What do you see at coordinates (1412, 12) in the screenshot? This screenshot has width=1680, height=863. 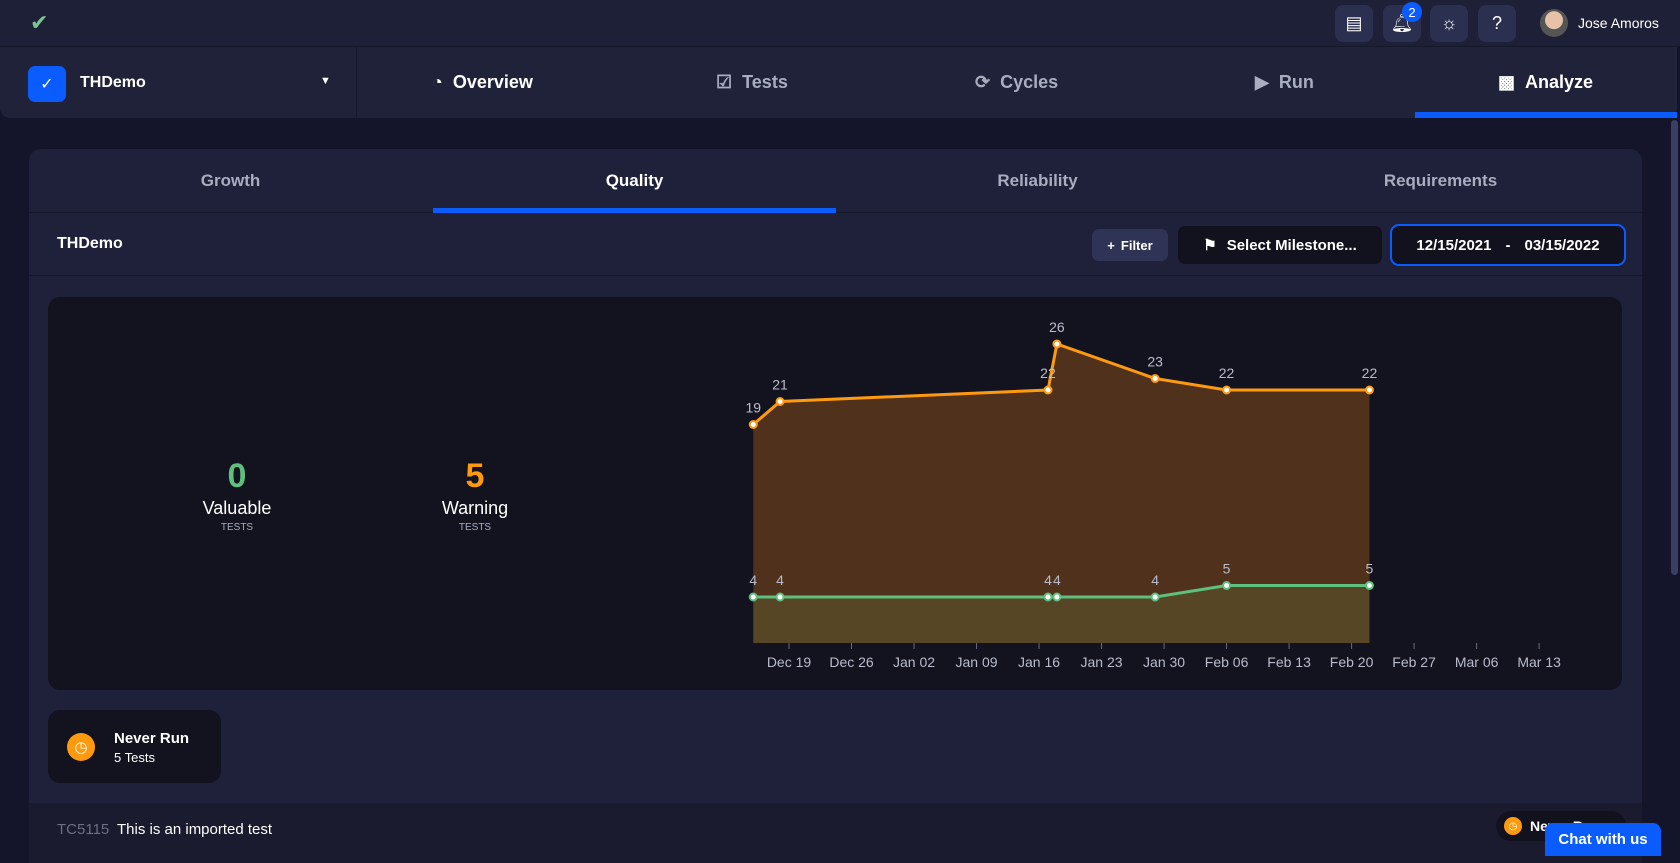 I see `notification-badge: 2` at bounding box center [1412, 12].